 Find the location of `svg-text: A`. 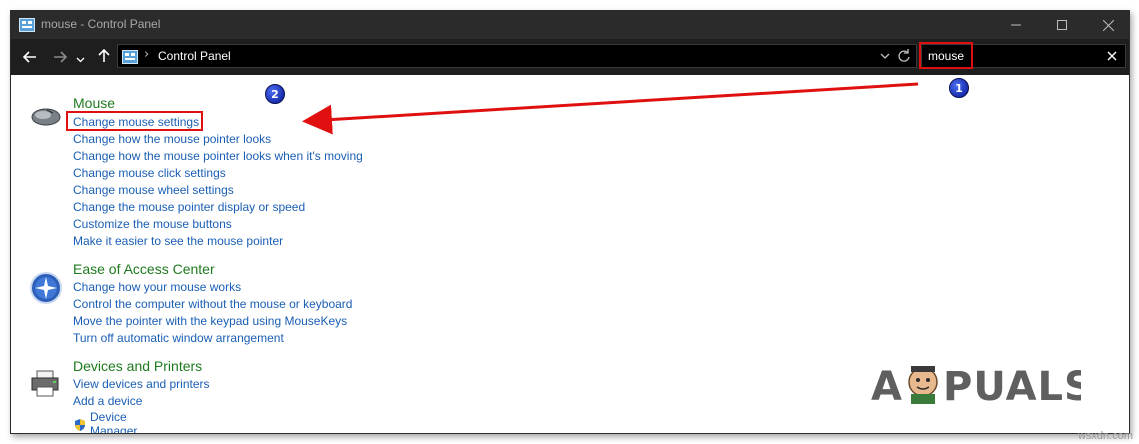

svg-text: A is located at coordinates (887, 386).